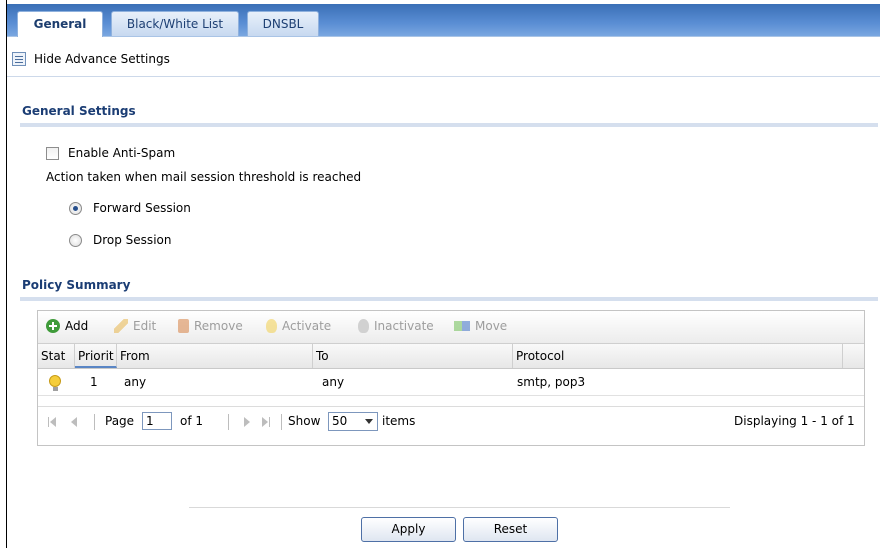 The image size is (880, 548). What do you see at coordinates (333, 382) in the screenshot?
I see `row-to: any` at bounding box center [333, 382].